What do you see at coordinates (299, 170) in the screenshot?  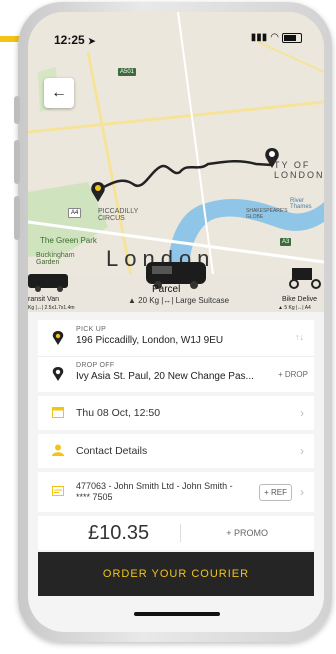 I see `map-label-city-of-london: TY OF LONDON` at bounding box center [299, 170].